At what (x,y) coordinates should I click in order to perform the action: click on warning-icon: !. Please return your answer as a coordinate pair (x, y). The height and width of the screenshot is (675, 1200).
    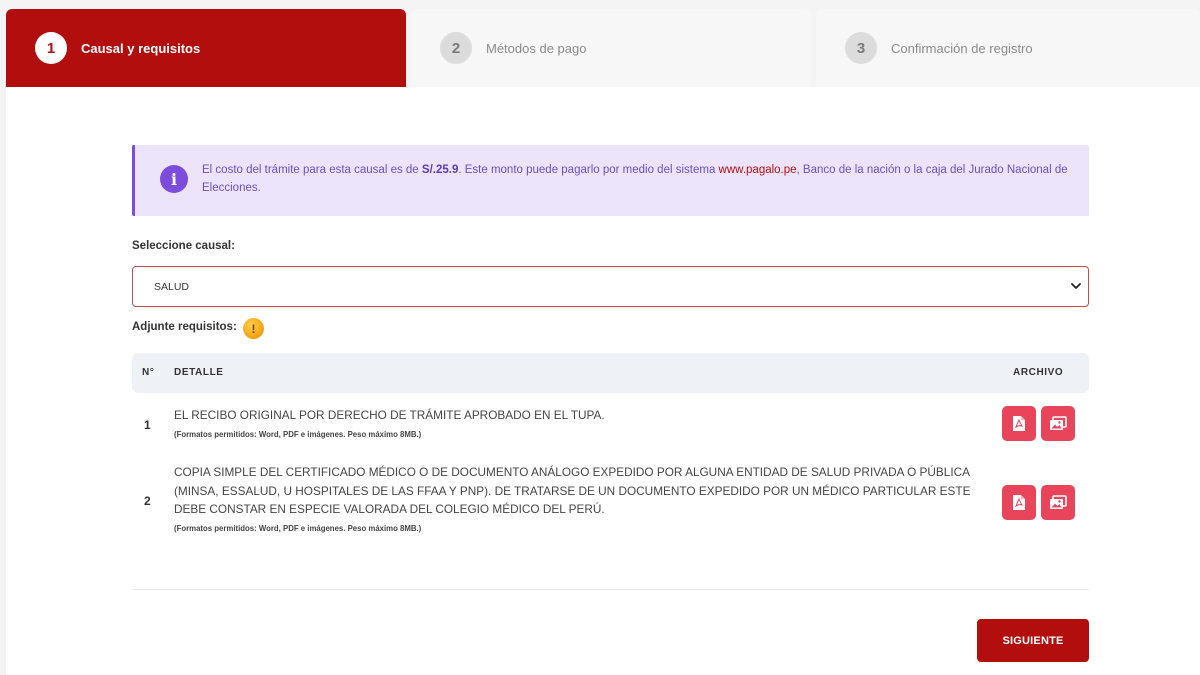
    Looking at the image, I should click on (253, 328).